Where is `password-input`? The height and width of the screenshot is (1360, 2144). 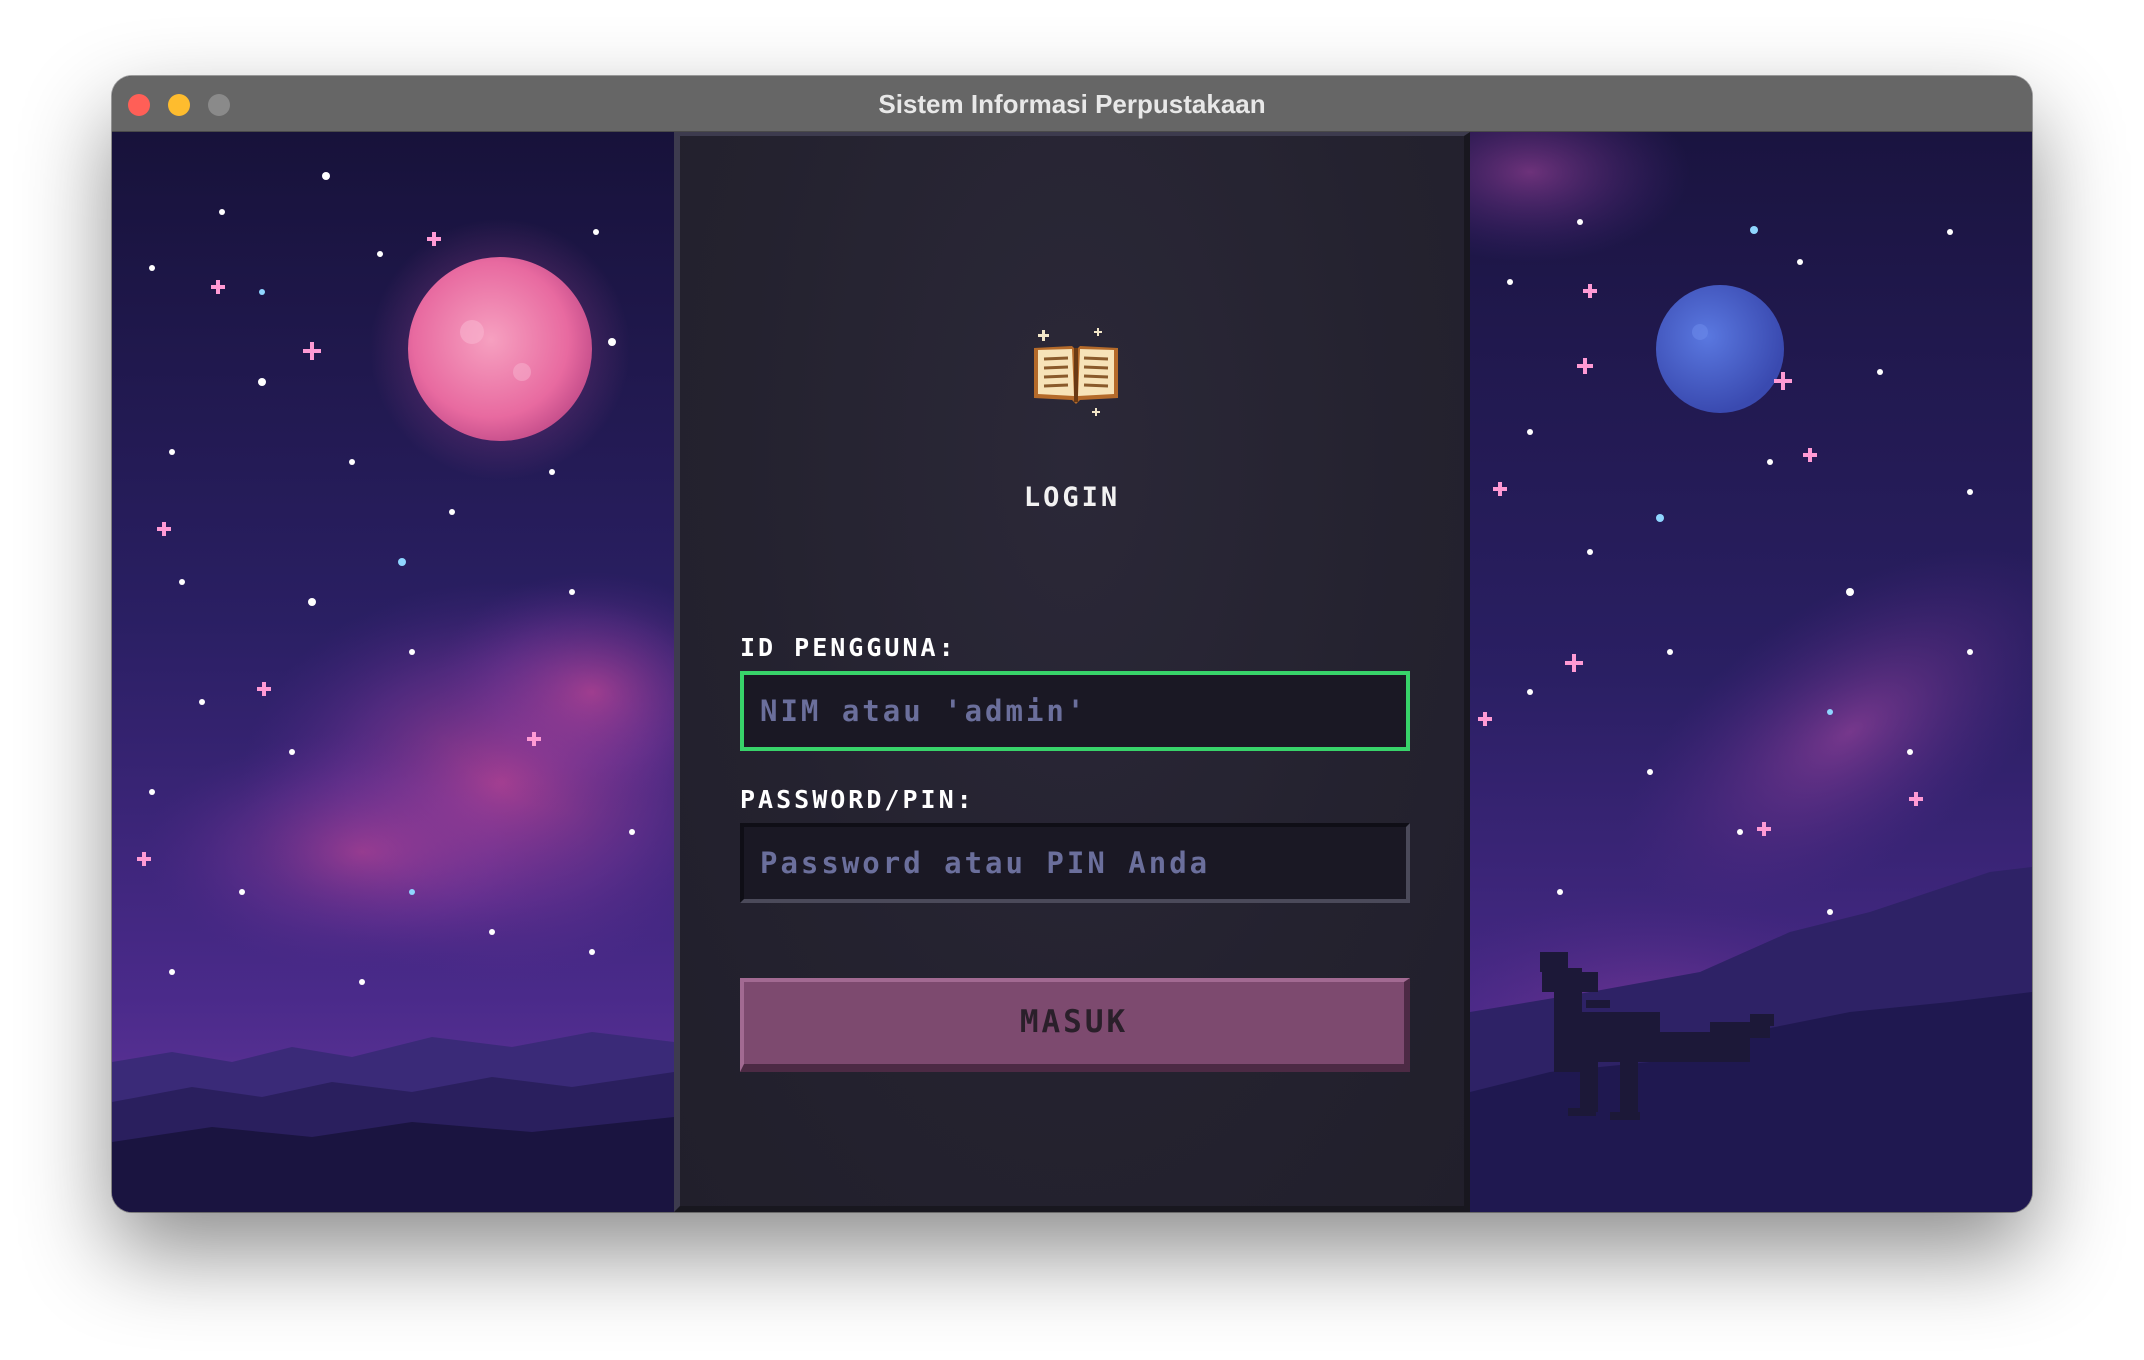 password-input is located at coordinates (1075, 863).